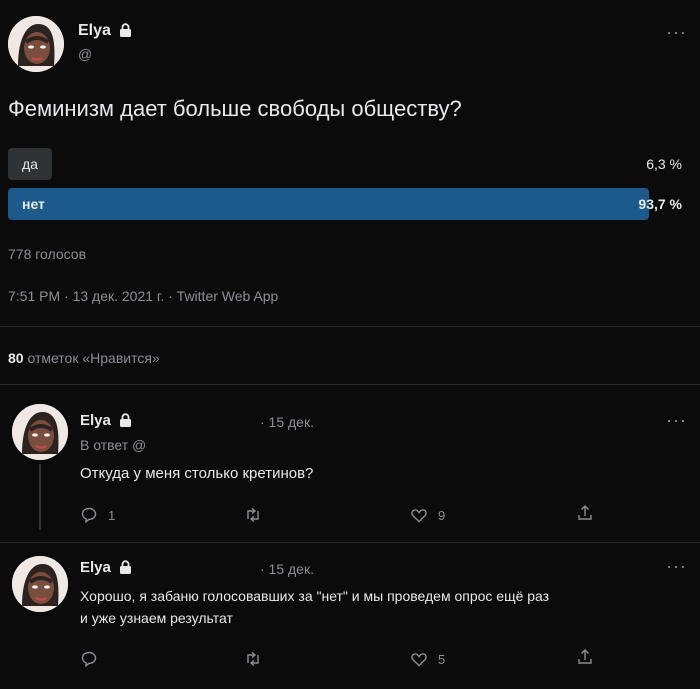  Describe the element at coordinates (97, 515) in the screenshot. I see `reply-button: 1` at that location.